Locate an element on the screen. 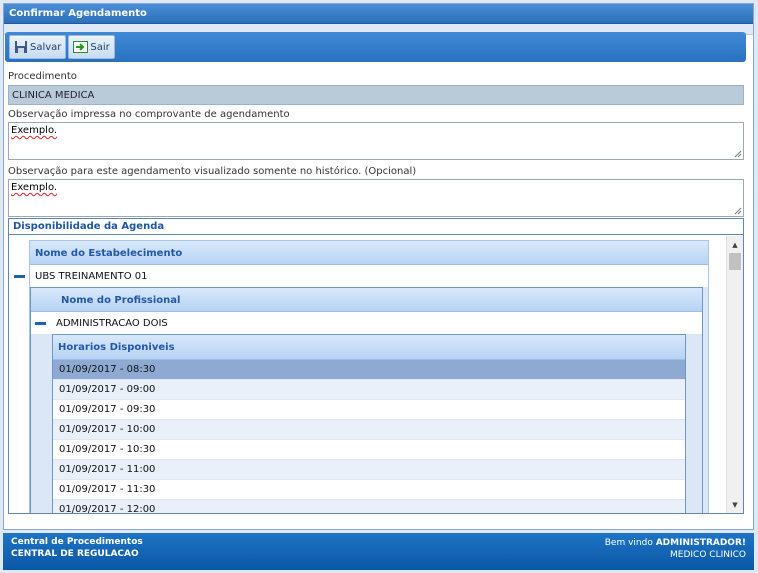 The width and height of the screenshot is (758, 573). exit-icon is located at coordinates (81, 47).